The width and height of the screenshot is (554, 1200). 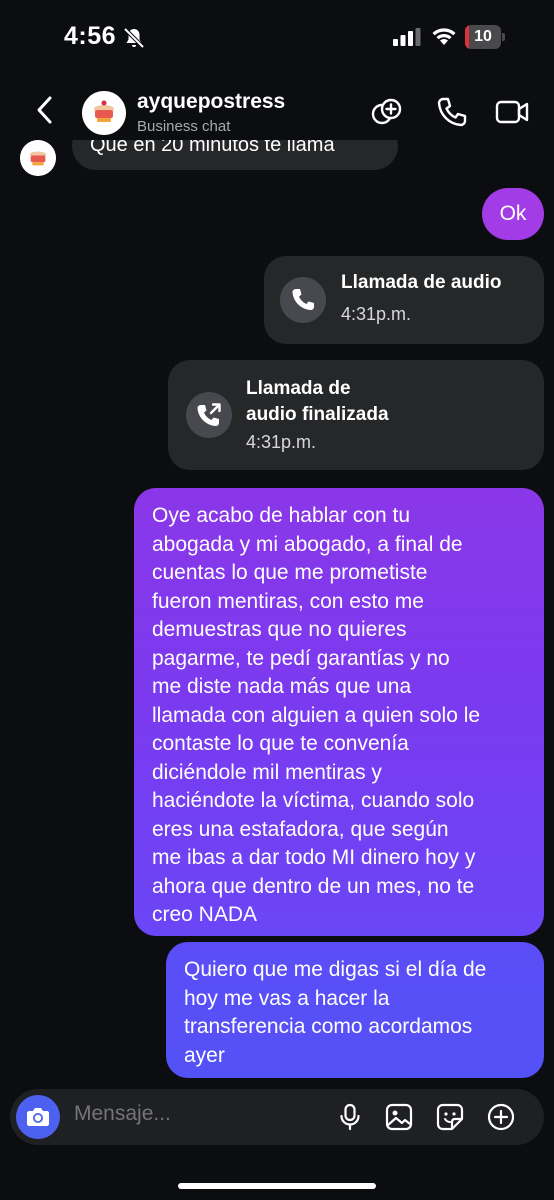 What do you see at coordinates (512, 112) in the screenshot?
I see `video-call-icon` at bounding box center [512, 112].